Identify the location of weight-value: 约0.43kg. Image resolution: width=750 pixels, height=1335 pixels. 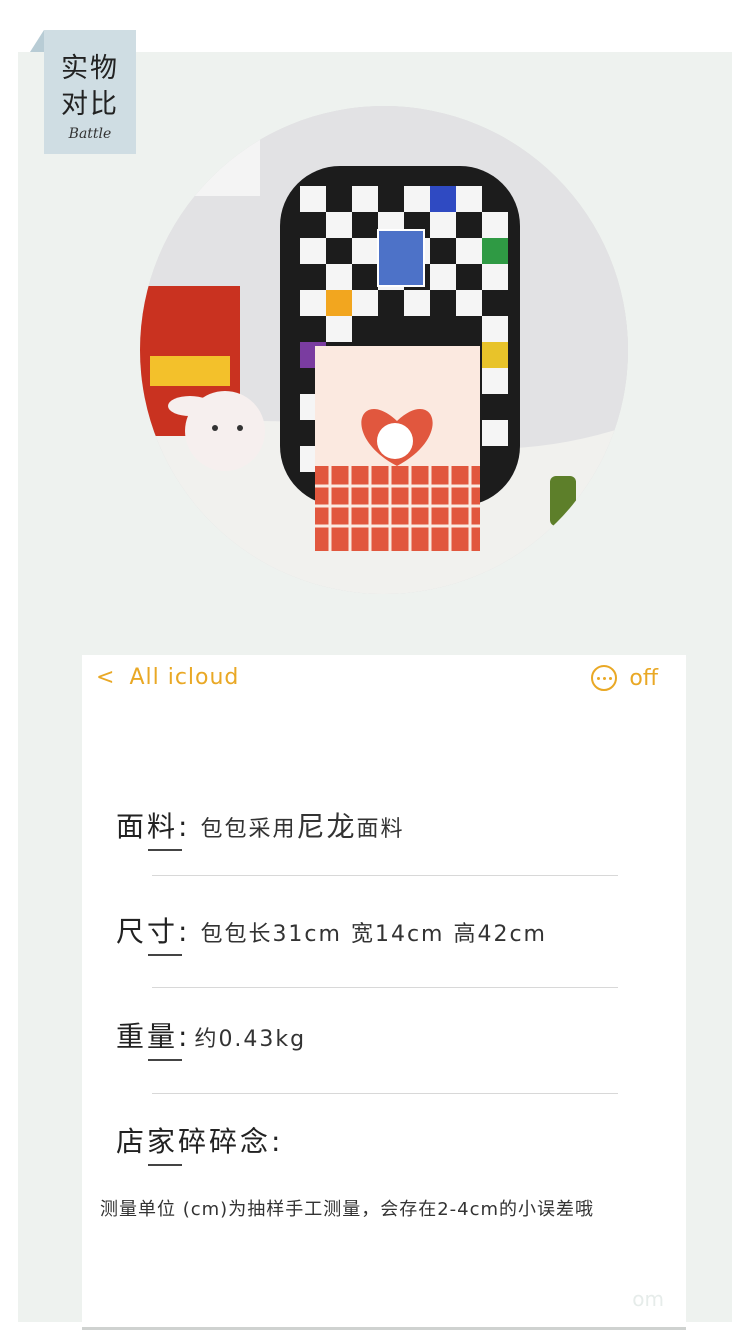
(250, 1039).